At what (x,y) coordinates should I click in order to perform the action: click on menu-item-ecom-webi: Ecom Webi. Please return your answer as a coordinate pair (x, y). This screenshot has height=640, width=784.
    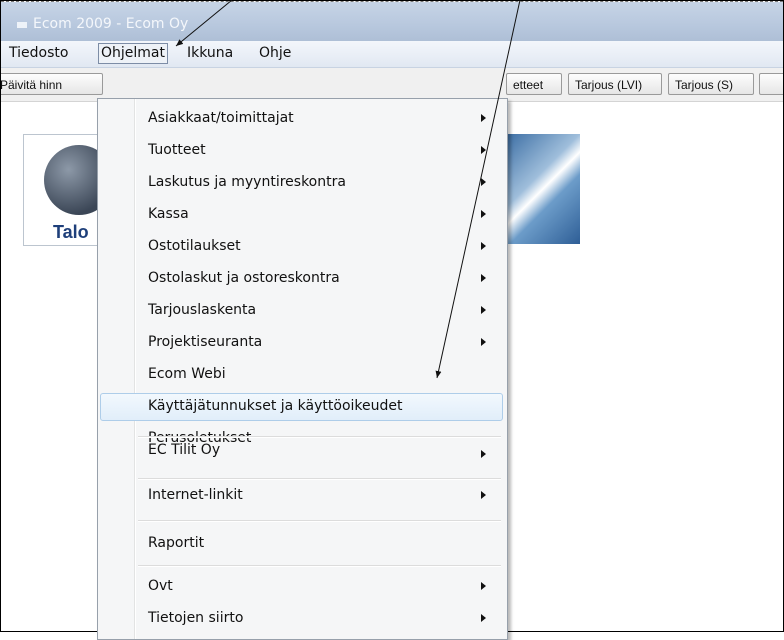
    Looking at the image, I should click on (301, 375).